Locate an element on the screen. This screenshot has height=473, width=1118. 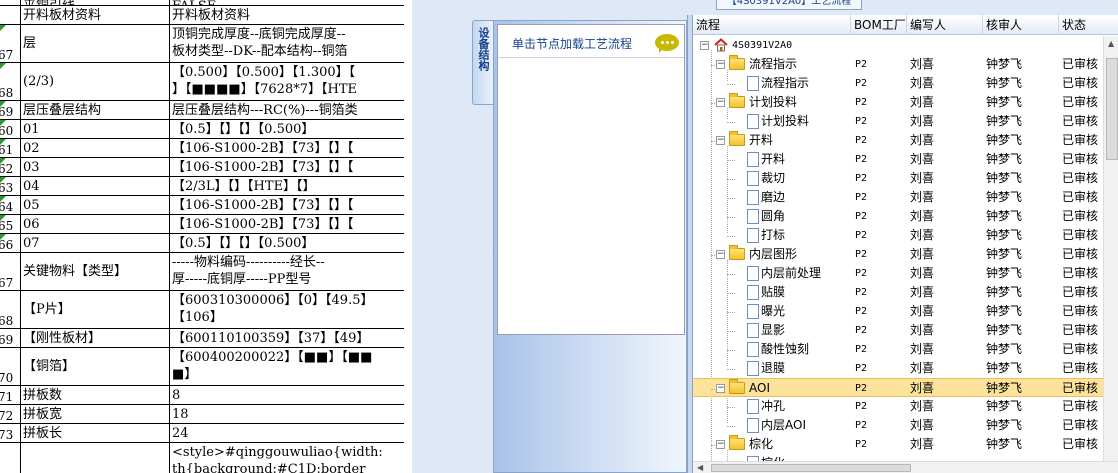
tree-row: 内层前处理 P2 刘喜 钟梦飞 已审核 is located at coordinates (898, 273).